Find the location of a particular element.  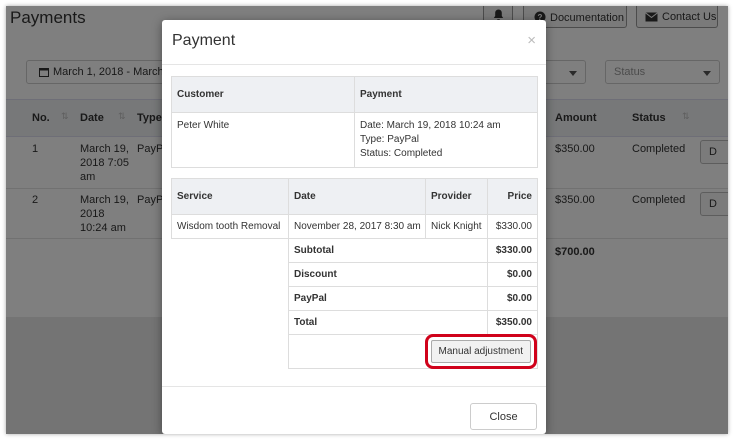

payment-date: Date: March 19, 2018 10:24 am is located at coordinates (430, 125).